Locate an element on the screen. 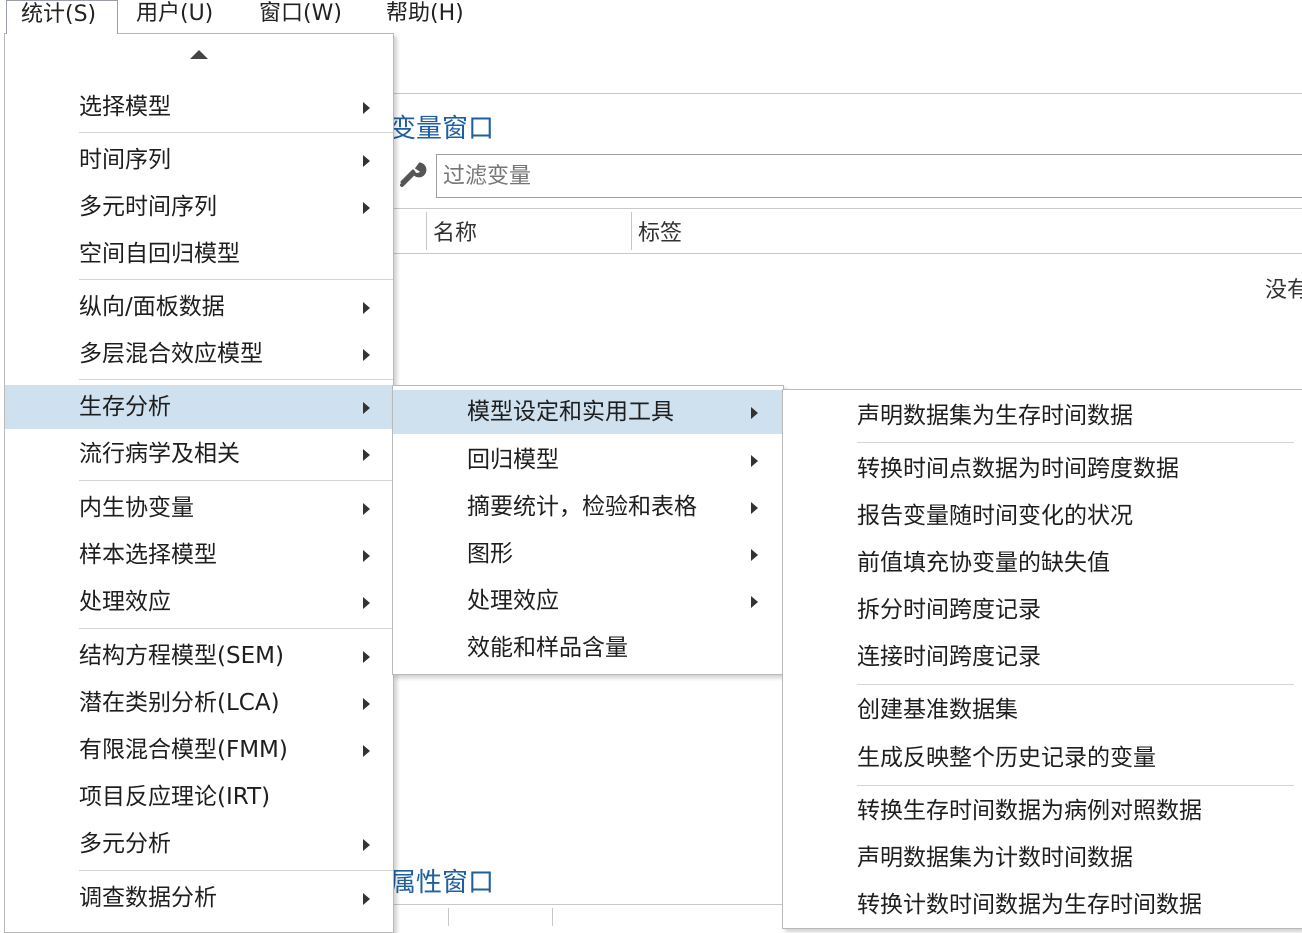 The width and height of the screenshot is (1302, 933). menu-item-multivariate-time-series: 多元时间序列 is located at coordinates (199, 207).